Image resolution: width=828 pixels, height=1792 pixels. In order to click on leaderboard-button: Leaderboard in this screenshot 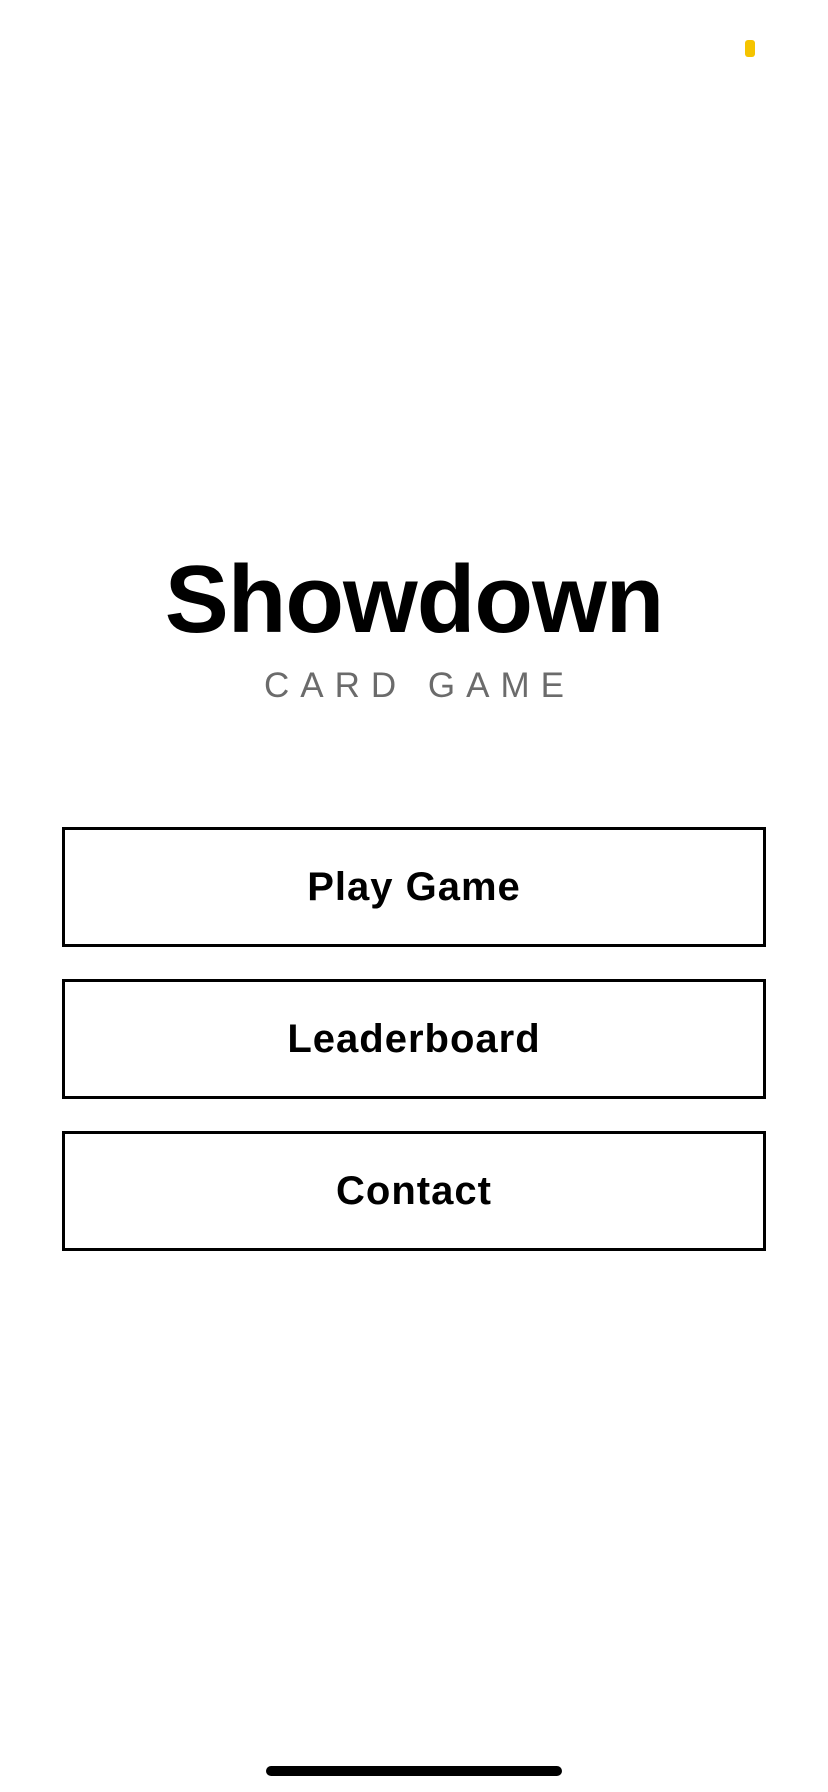, I will do `click(414, 1039)`.